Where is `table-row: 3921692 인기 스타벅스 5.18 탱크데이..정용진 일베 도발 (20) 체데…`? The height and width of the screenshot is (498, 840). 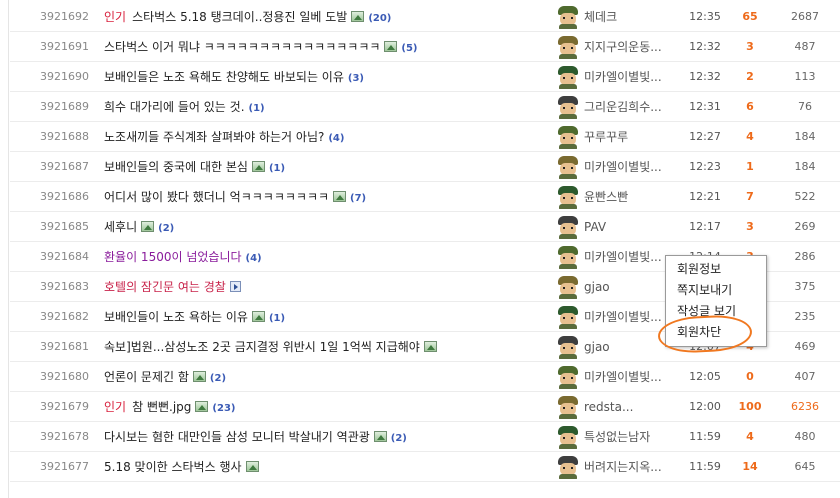
table-row: 3921692 인기 스타벅스 5.18 탱크데이..정용진 일베 도발 (20) 체데… is located at coordinates (425, 17).